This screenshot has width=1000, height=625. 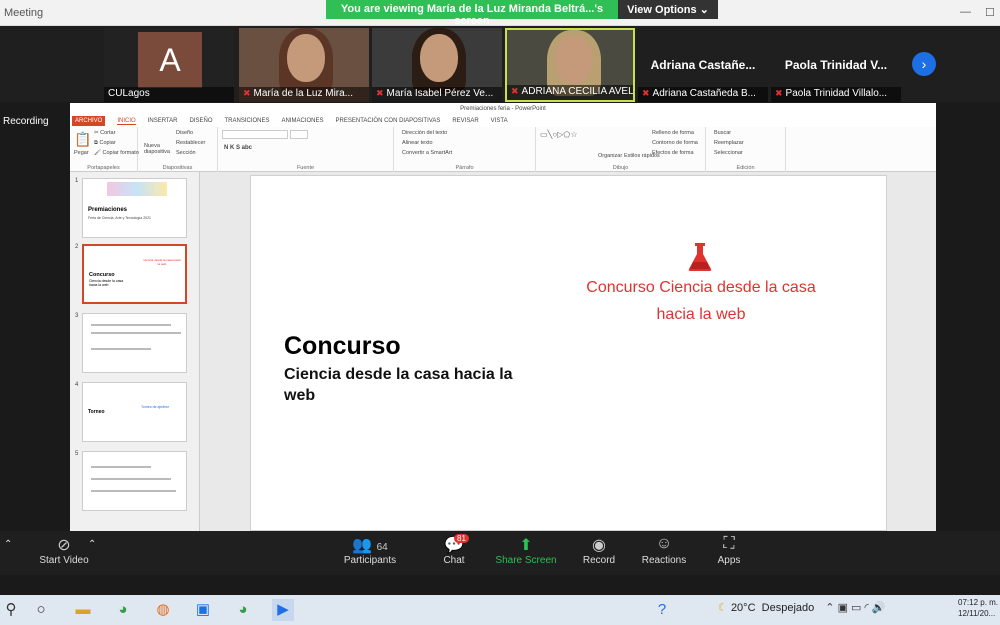 What do you see at coordinates (24, 13) in the screenshot?
I see `window-title: Meeting` at bounding box center [24, 13].